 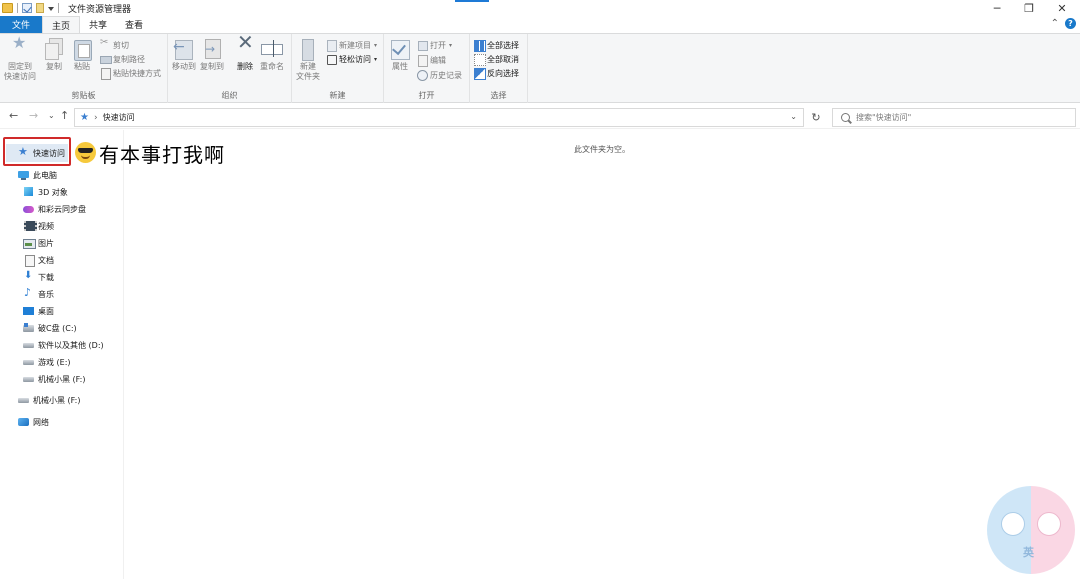 What do you see at coordinates (28, 209) in the screenshot?
I see `cloud-icon` at bounding box center [28, 209].